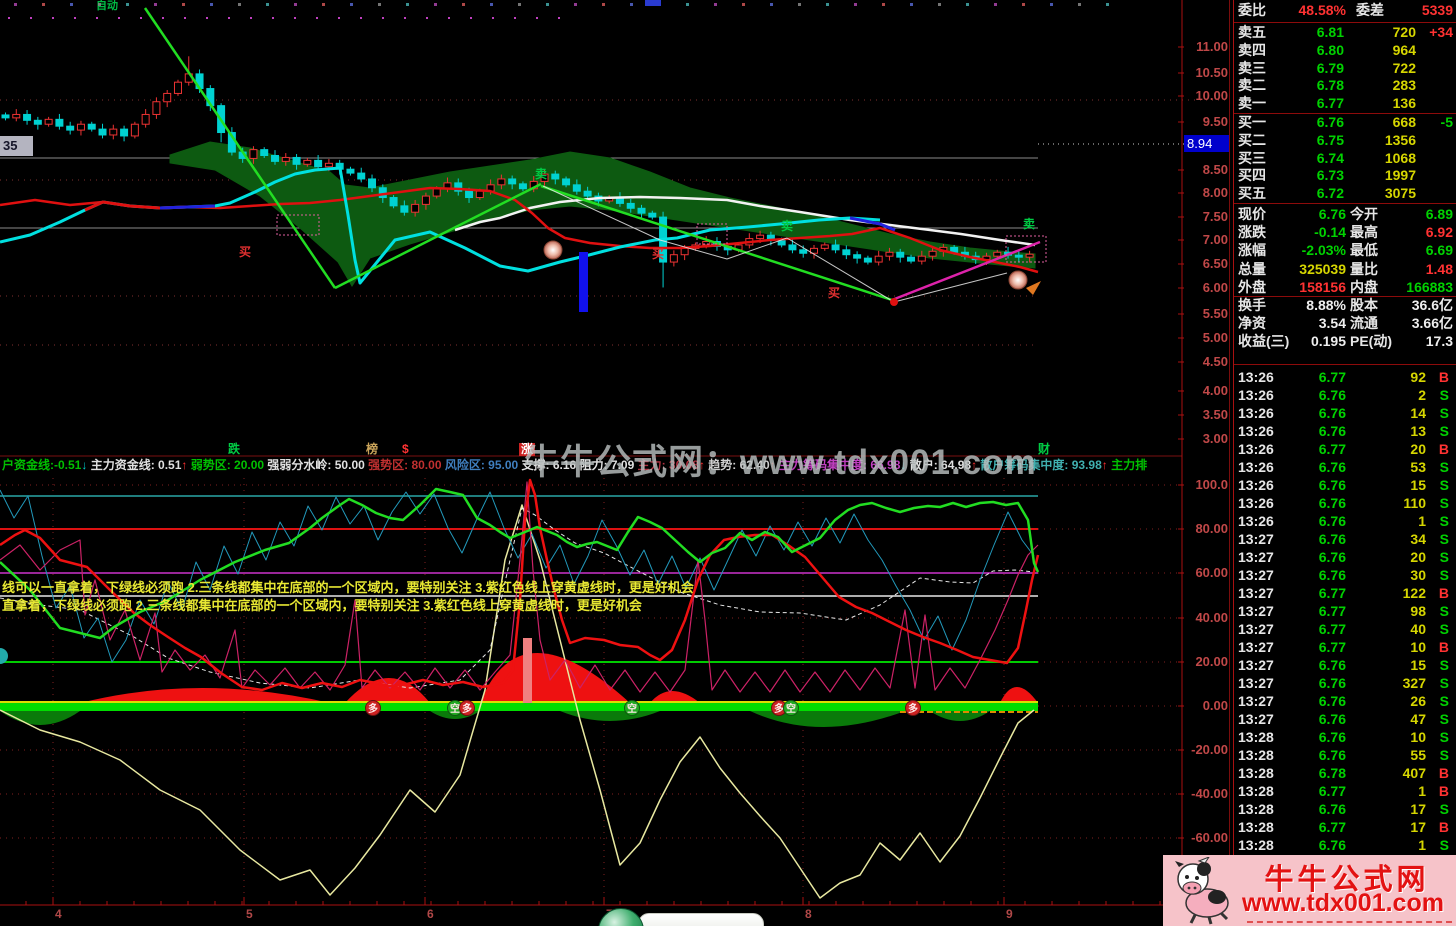 Image resolution: width=1456 pixels, height=926 pixels. I want to click on cow-mascot-icon, so click(1202, 891).